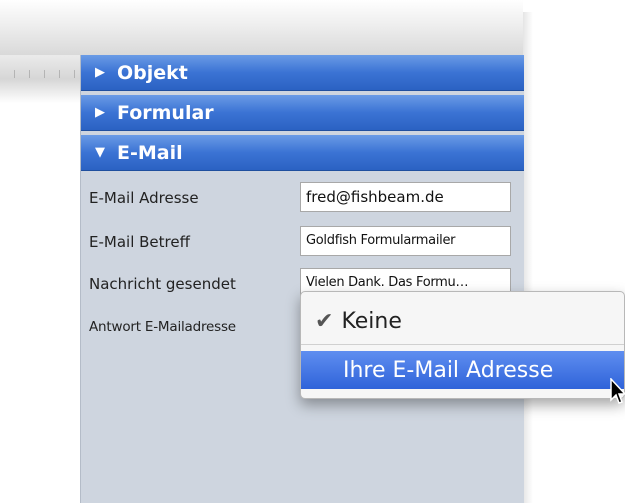 The image size is (625, 503). I want to click on email-subject-field: Goldfish Formularmailer, so click(405, 241).